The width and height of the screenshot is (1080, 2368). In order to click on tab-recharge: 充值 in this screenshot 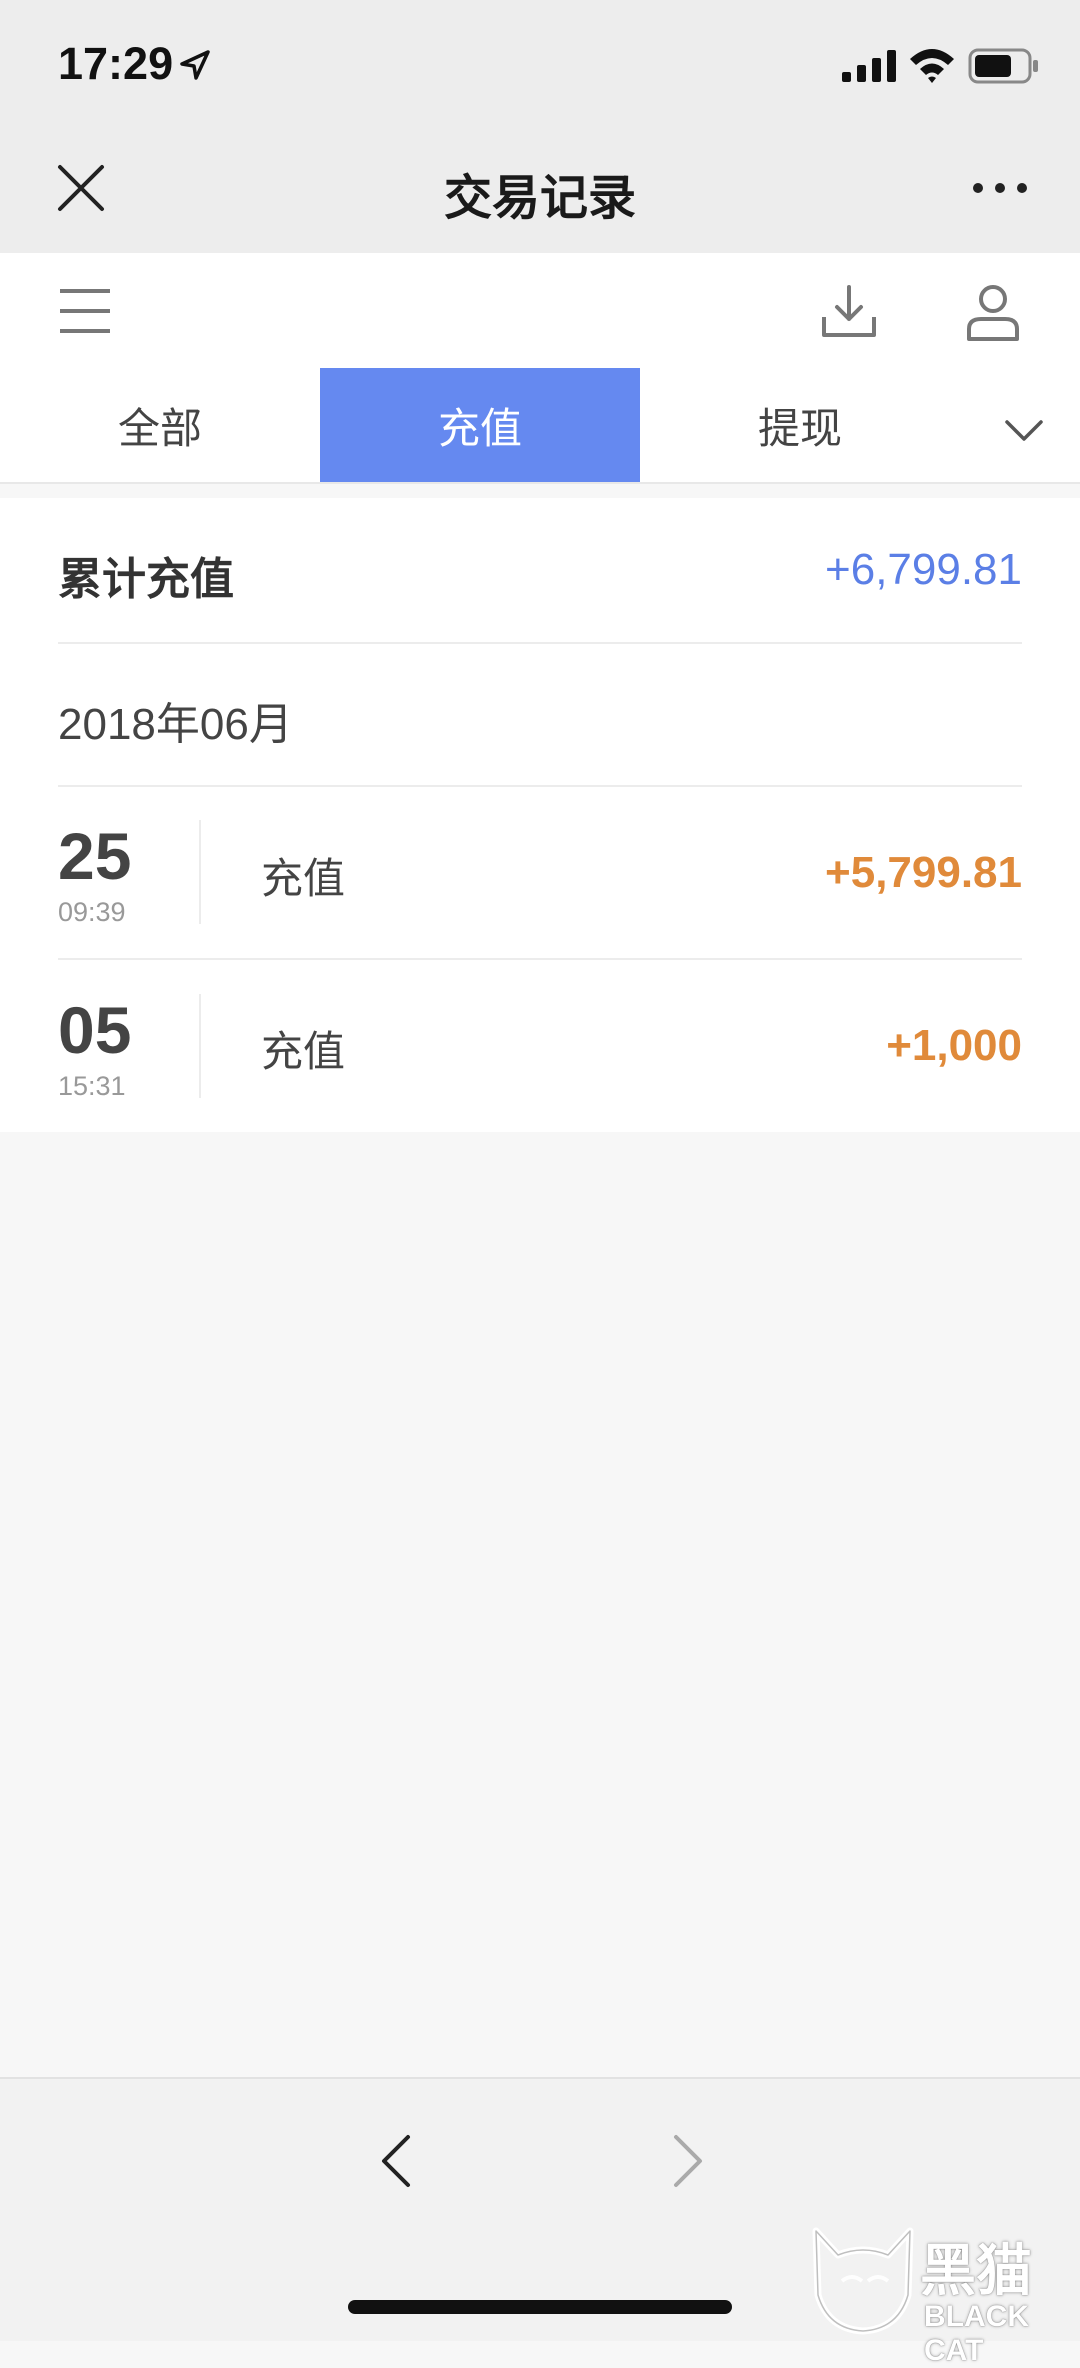, I will do `click(480, 425)`.